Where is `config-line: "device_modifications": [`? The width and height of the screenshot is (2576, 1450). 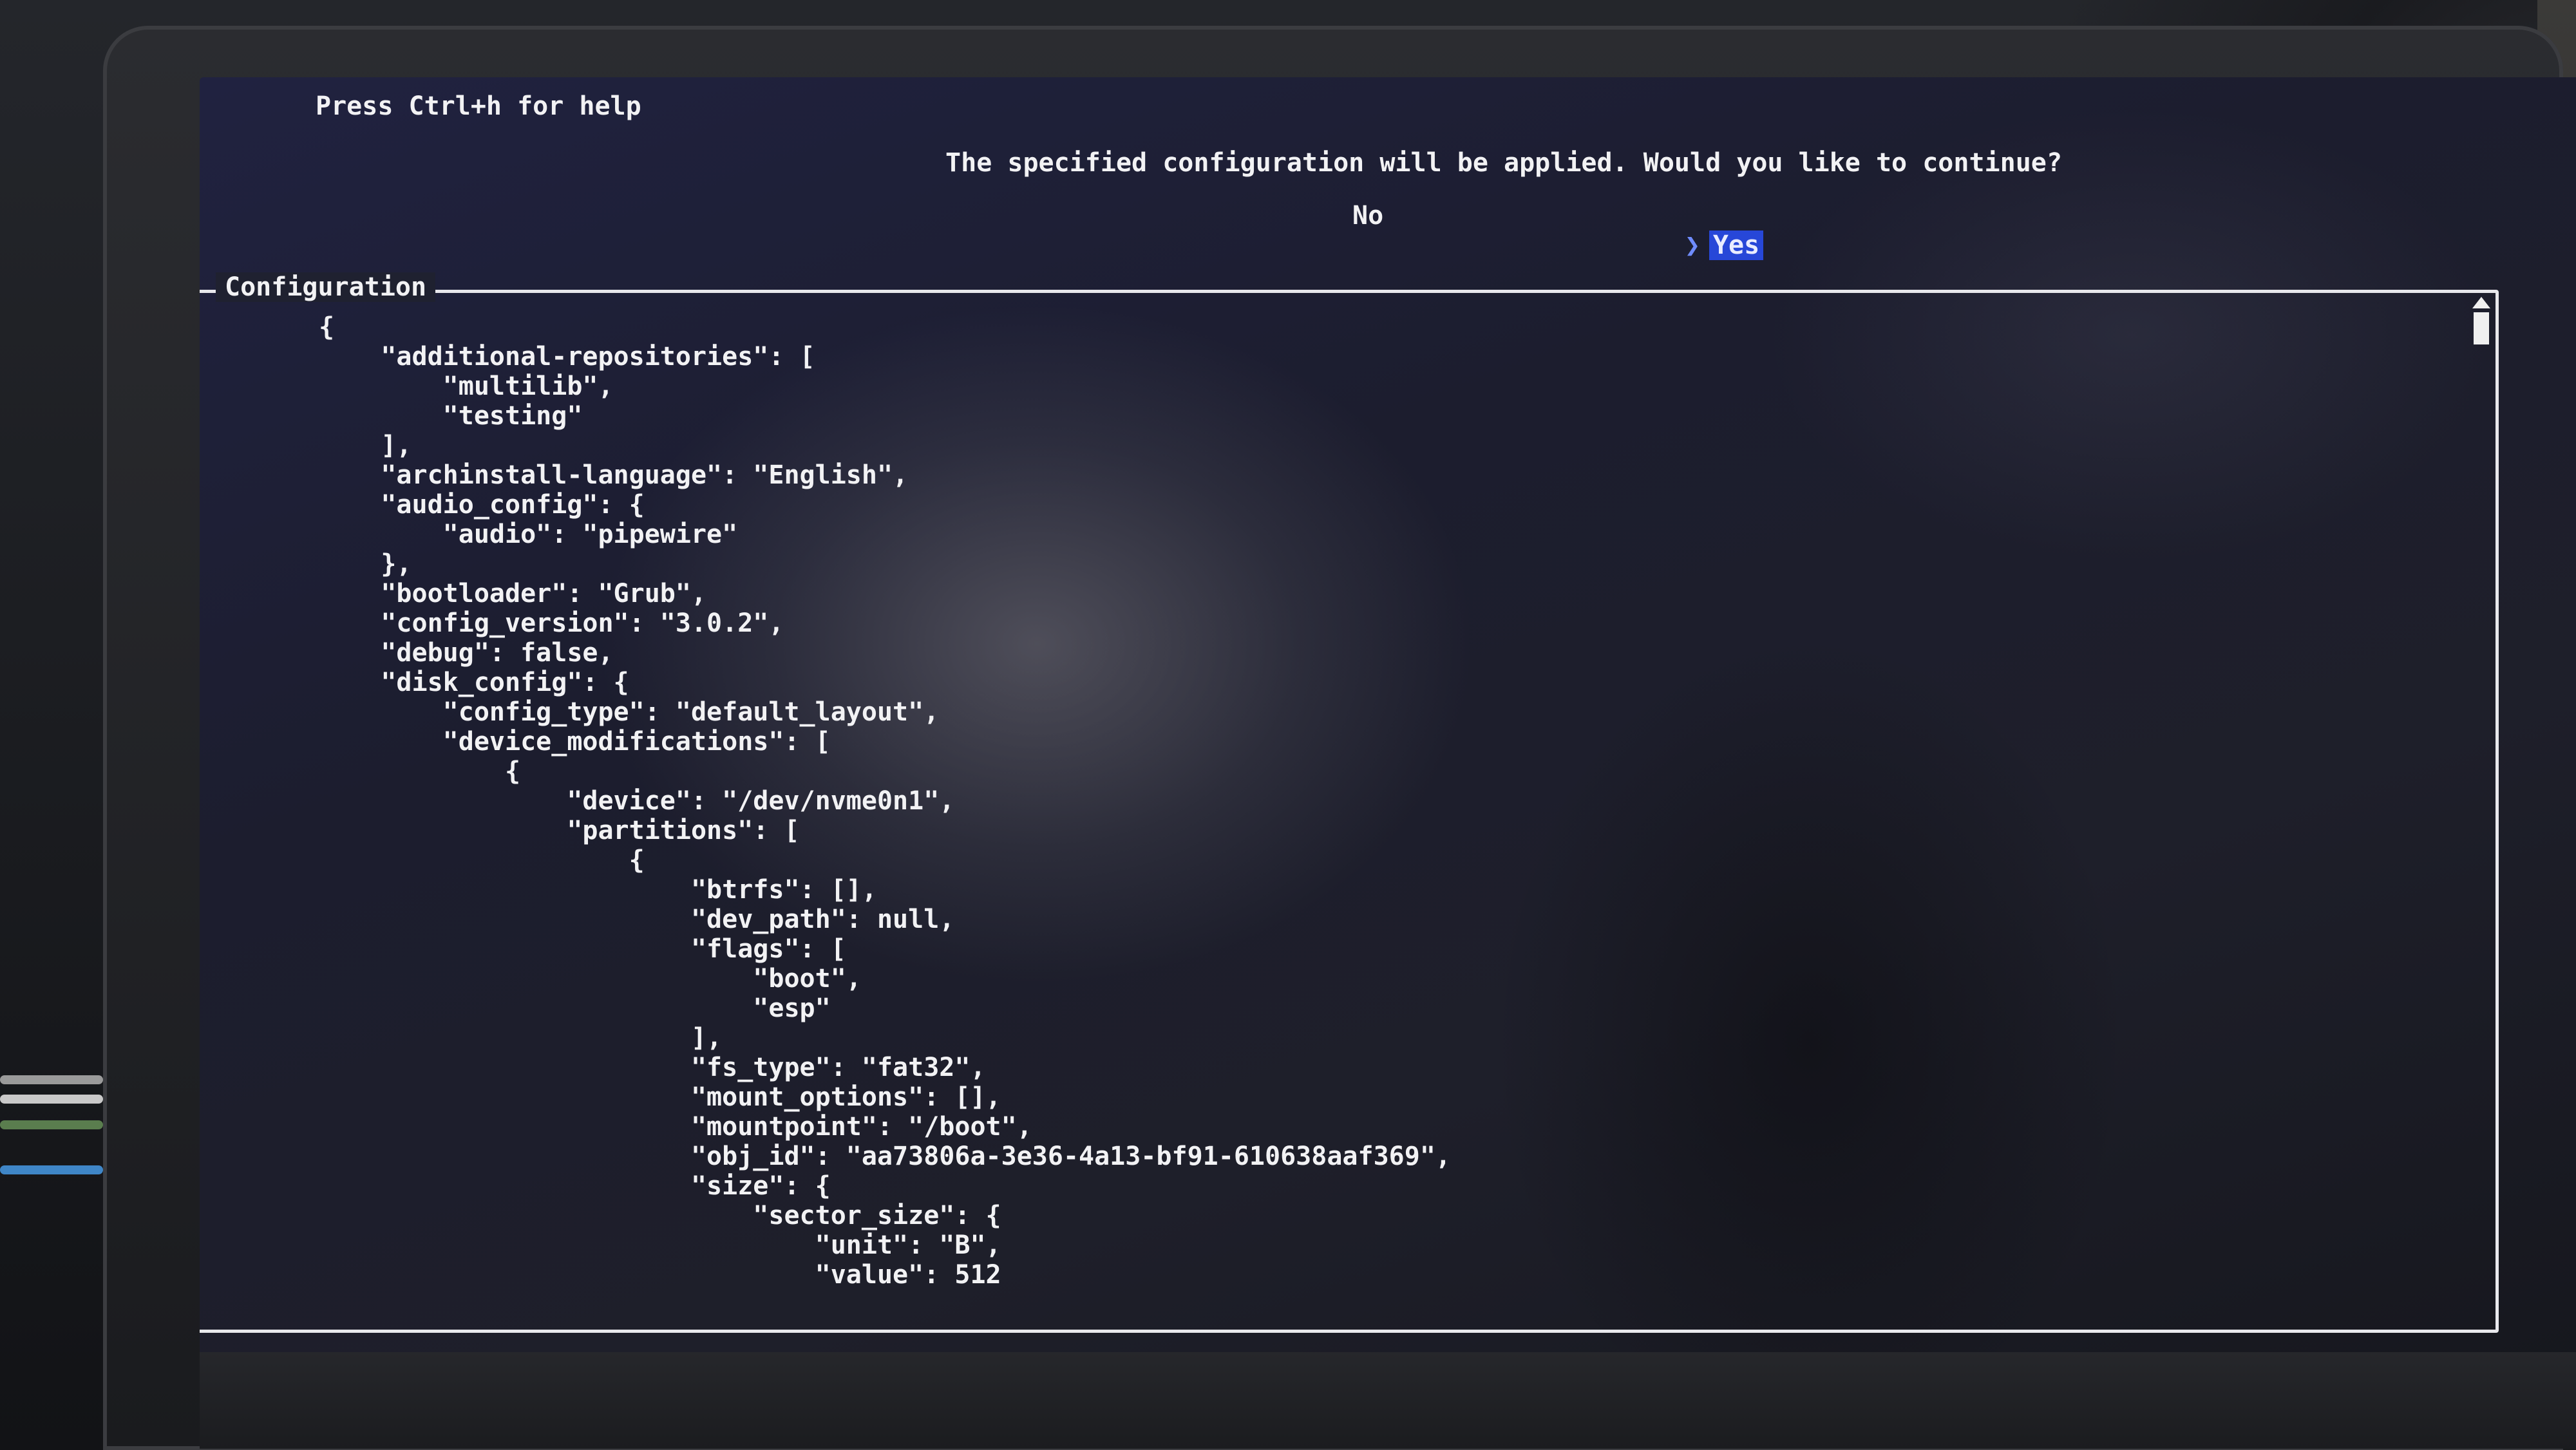
config-line: "device_modifications": [ is located at coordinates (575, 742).